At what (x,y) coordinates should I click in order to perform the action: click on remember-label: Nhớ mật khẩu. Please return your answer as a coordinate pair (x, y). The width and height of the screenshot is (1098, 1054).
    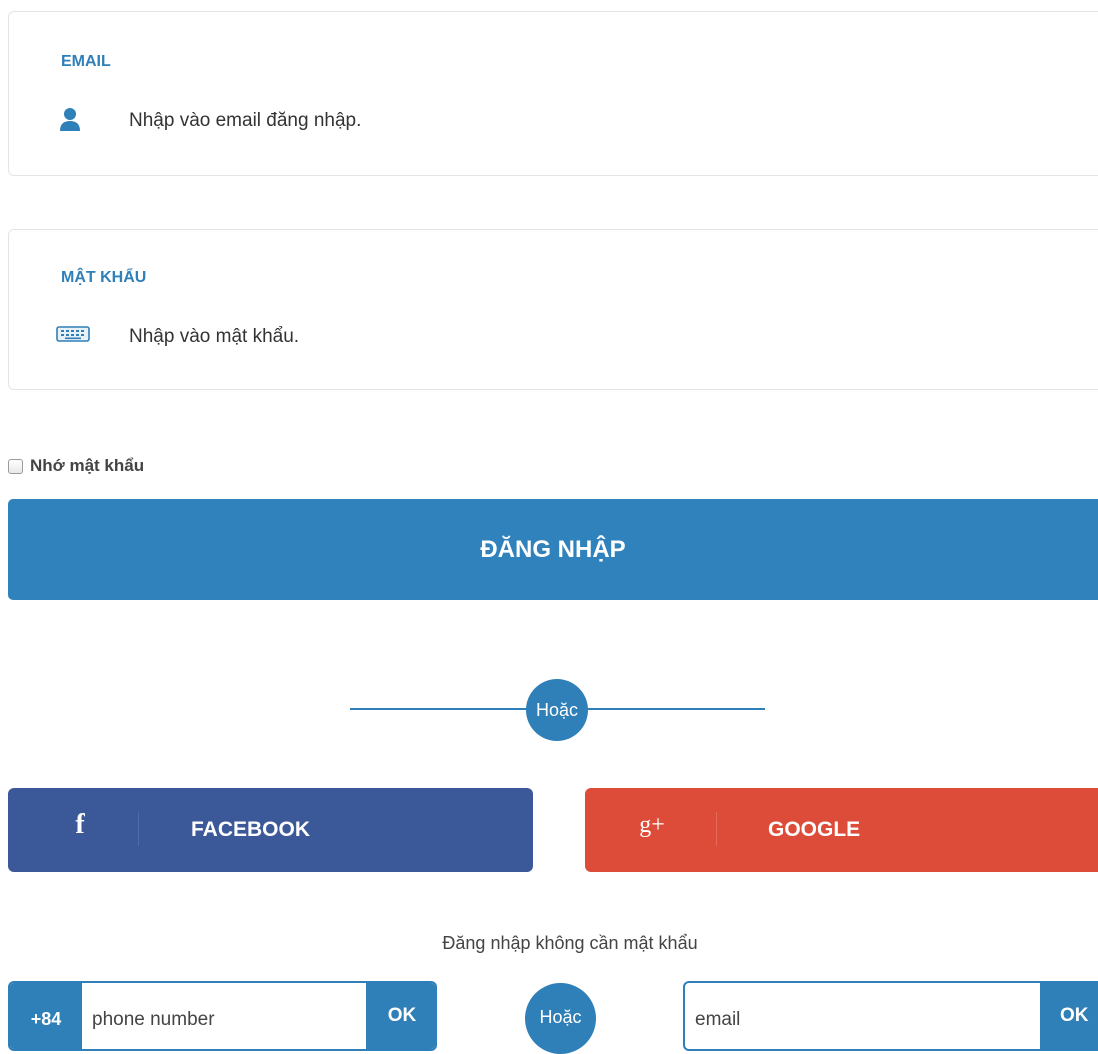
    Looking at the image, I should click on (87, 465).